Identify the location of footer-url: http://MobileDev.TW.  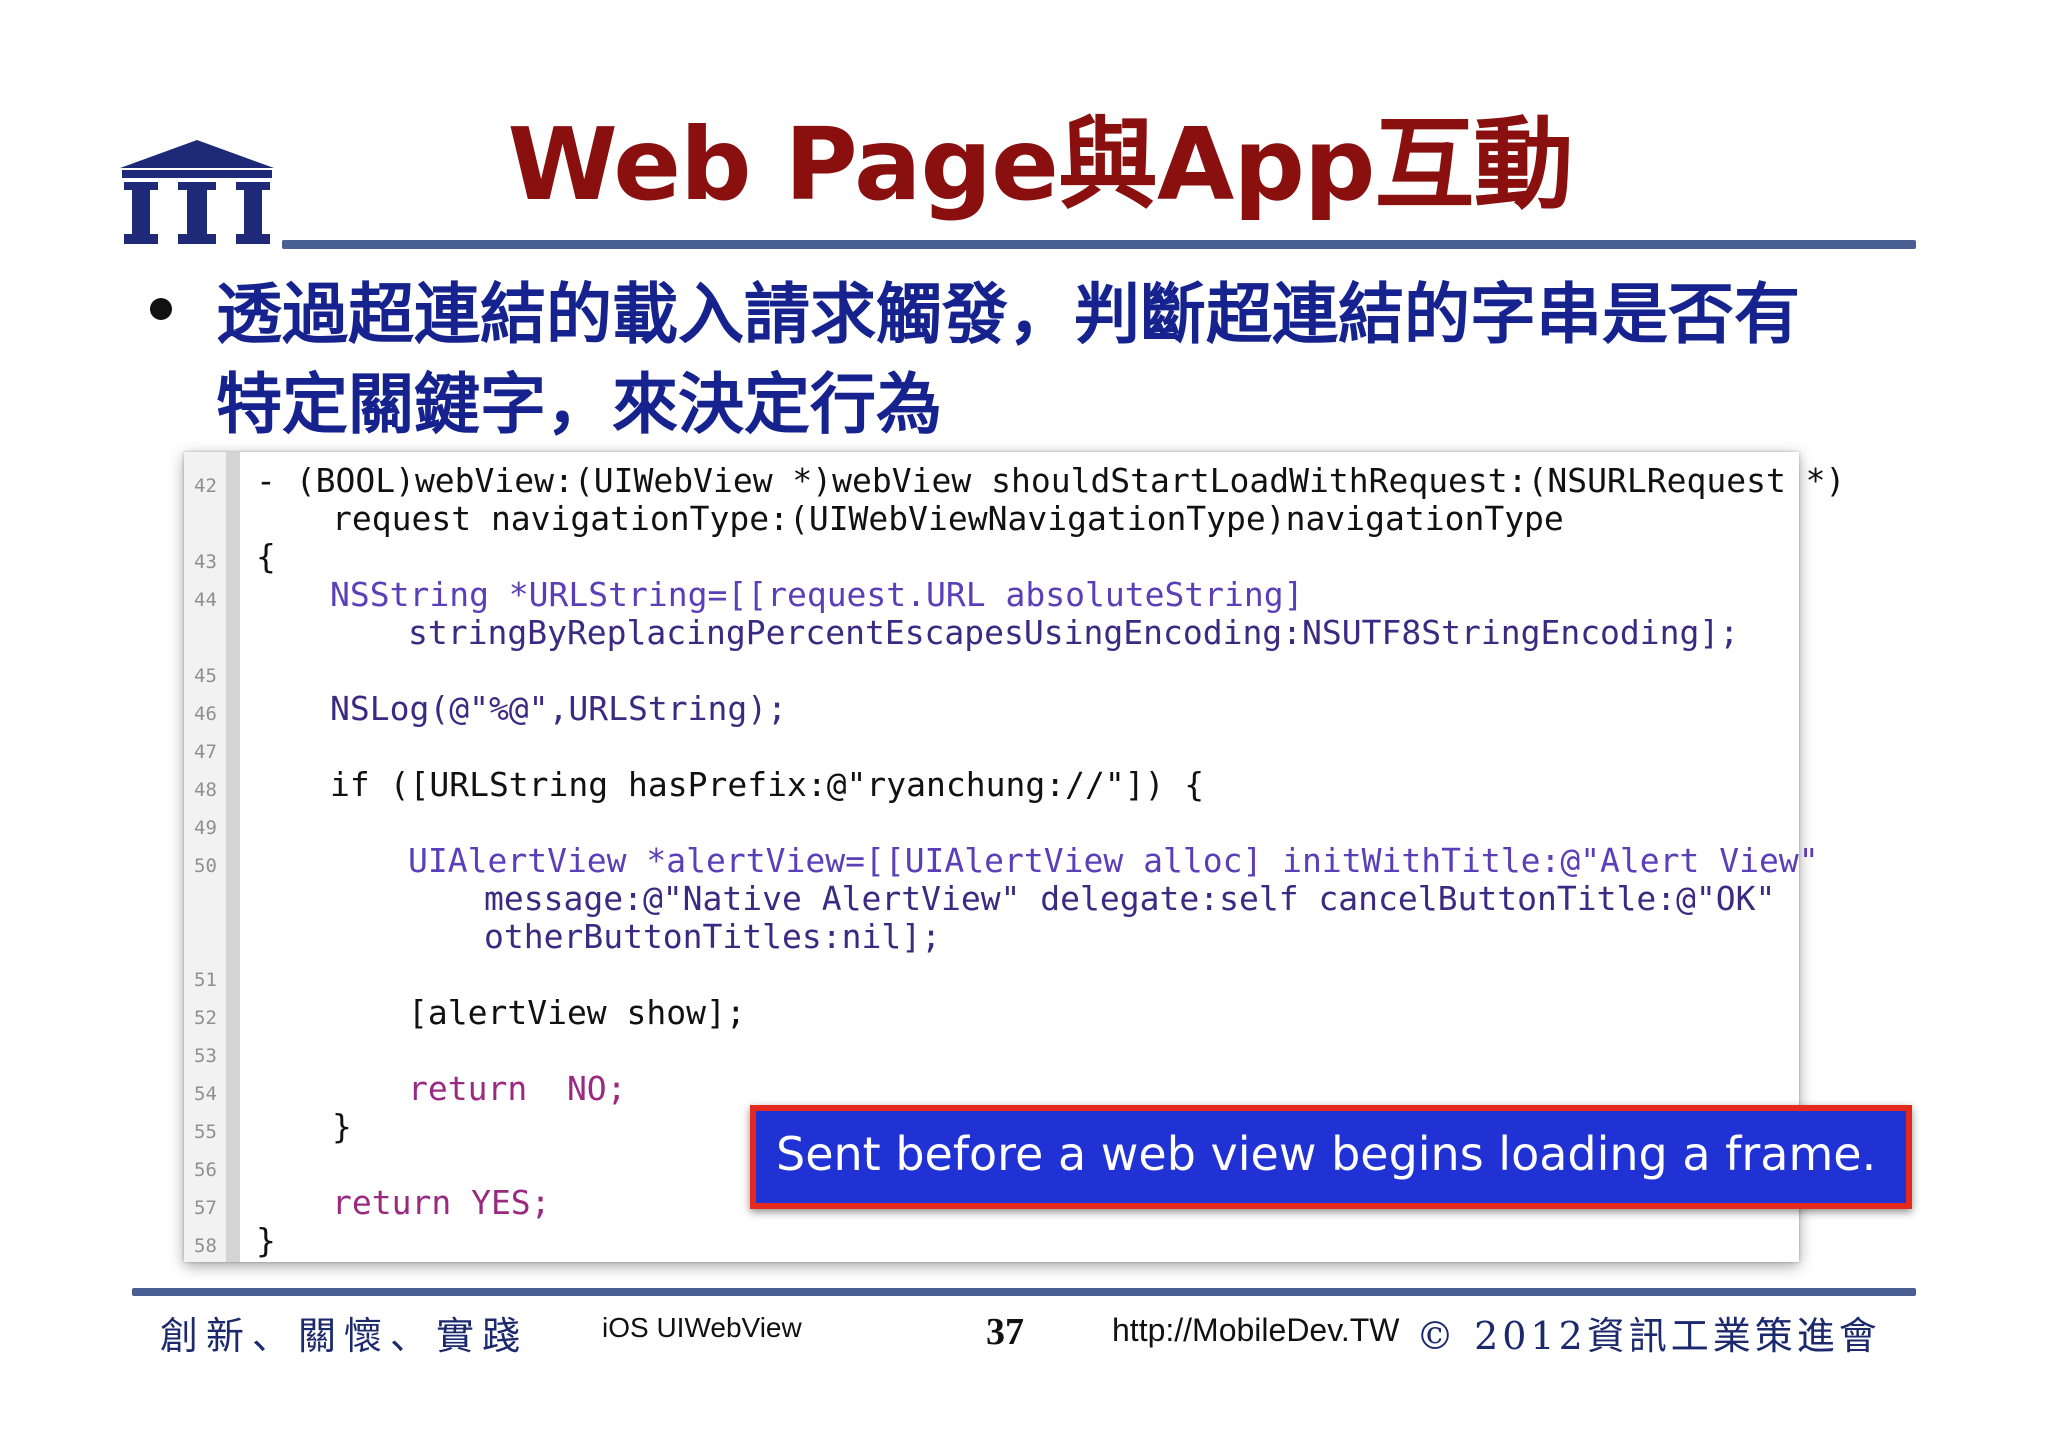
(1256, 1330).